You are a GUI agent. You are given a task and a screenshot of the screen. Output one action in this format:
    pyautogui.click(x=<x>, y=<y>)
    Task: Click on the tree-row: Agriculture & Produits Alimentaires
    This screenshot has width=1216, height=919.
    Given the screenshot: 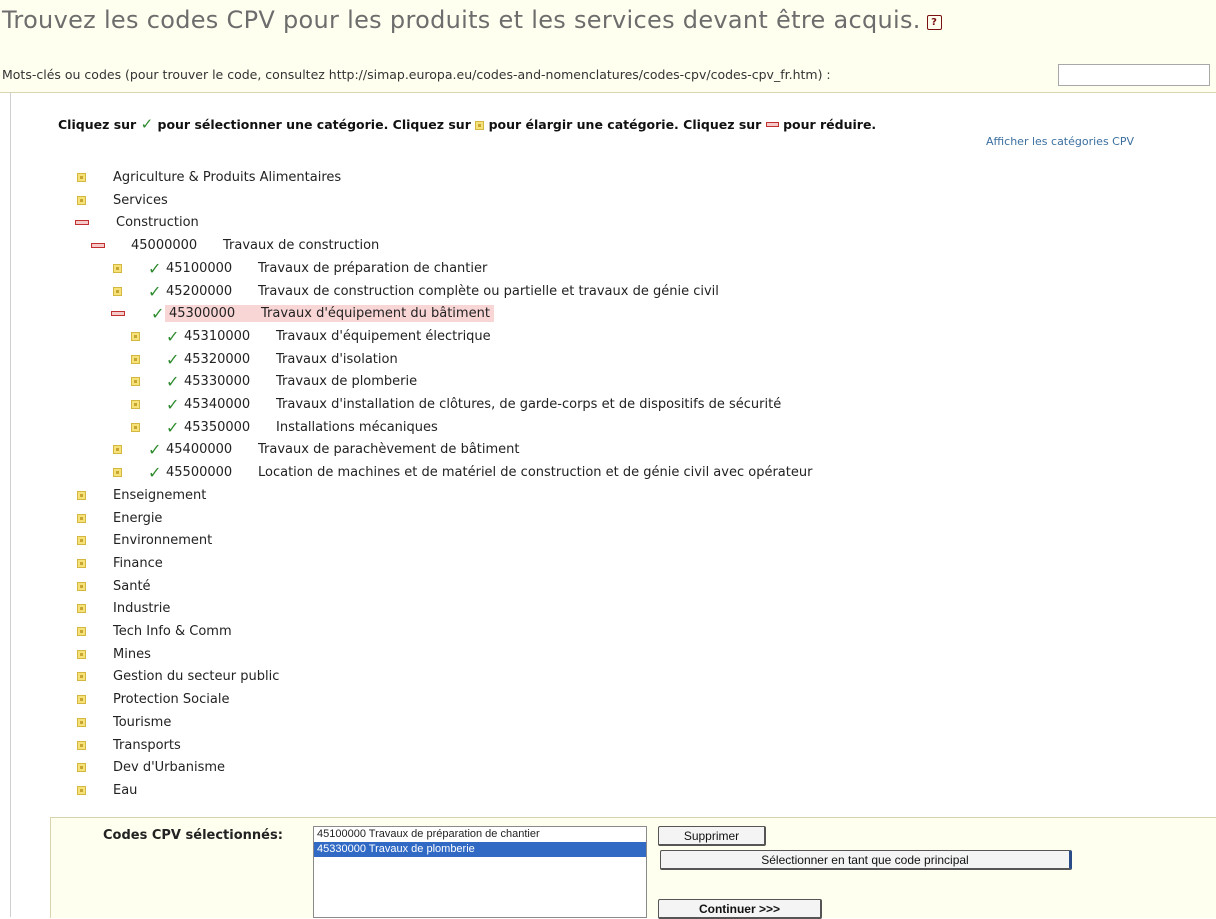 What is the action you would take?
    pyautogui.click(x=209, y=177)
    